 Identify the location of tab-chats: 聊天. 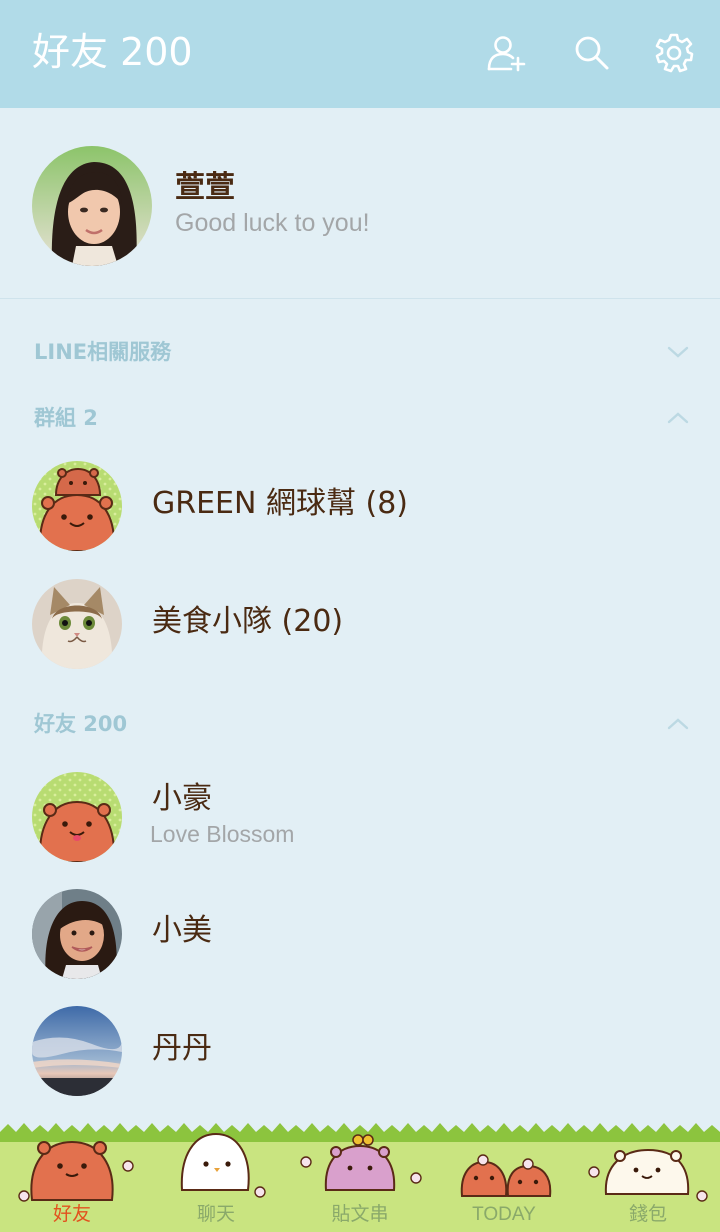
(216, 1176).